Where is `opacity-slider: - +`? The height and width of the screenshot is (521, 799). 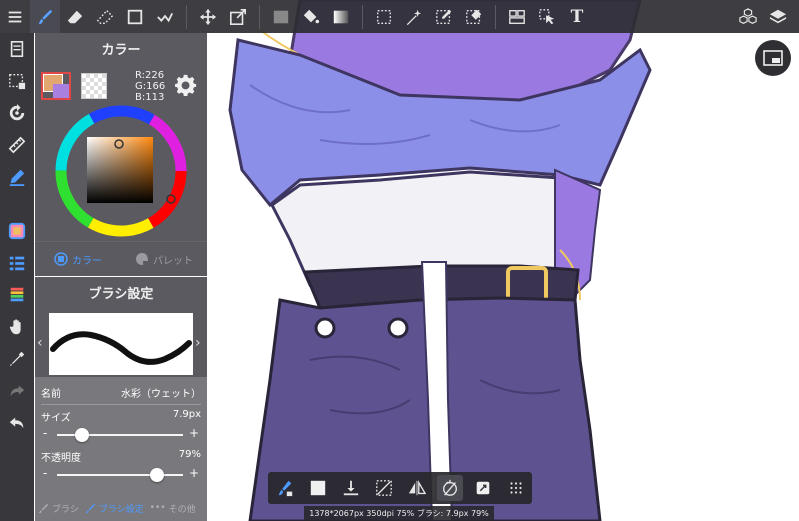
opacity-slider: - + is located at coordinates (121, 474).